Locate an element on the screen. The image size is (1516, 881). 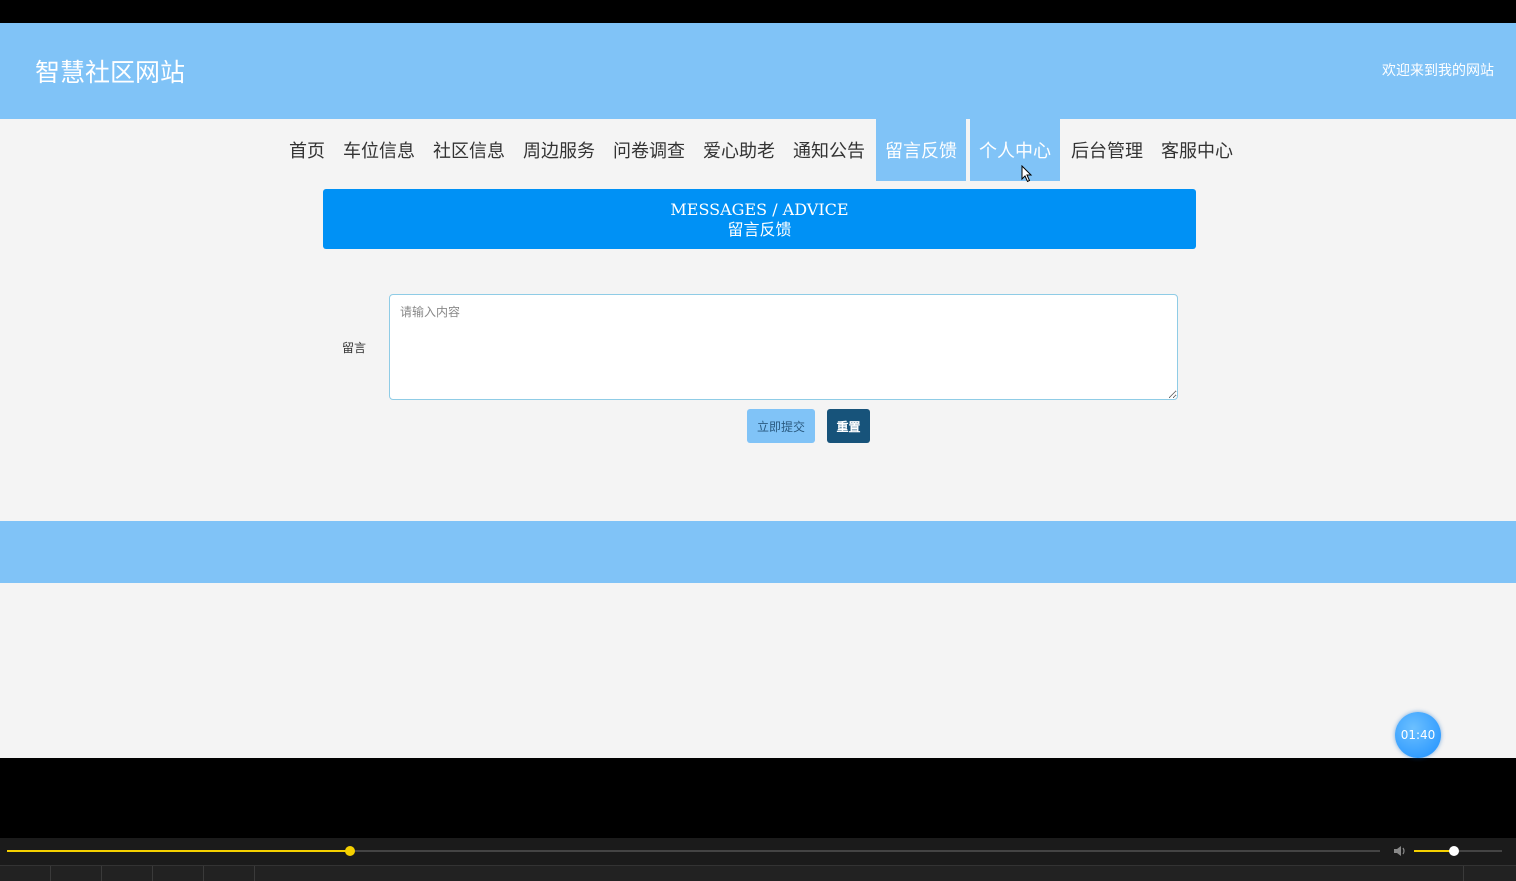
volume-handle is located at coordinates (1453, 851).